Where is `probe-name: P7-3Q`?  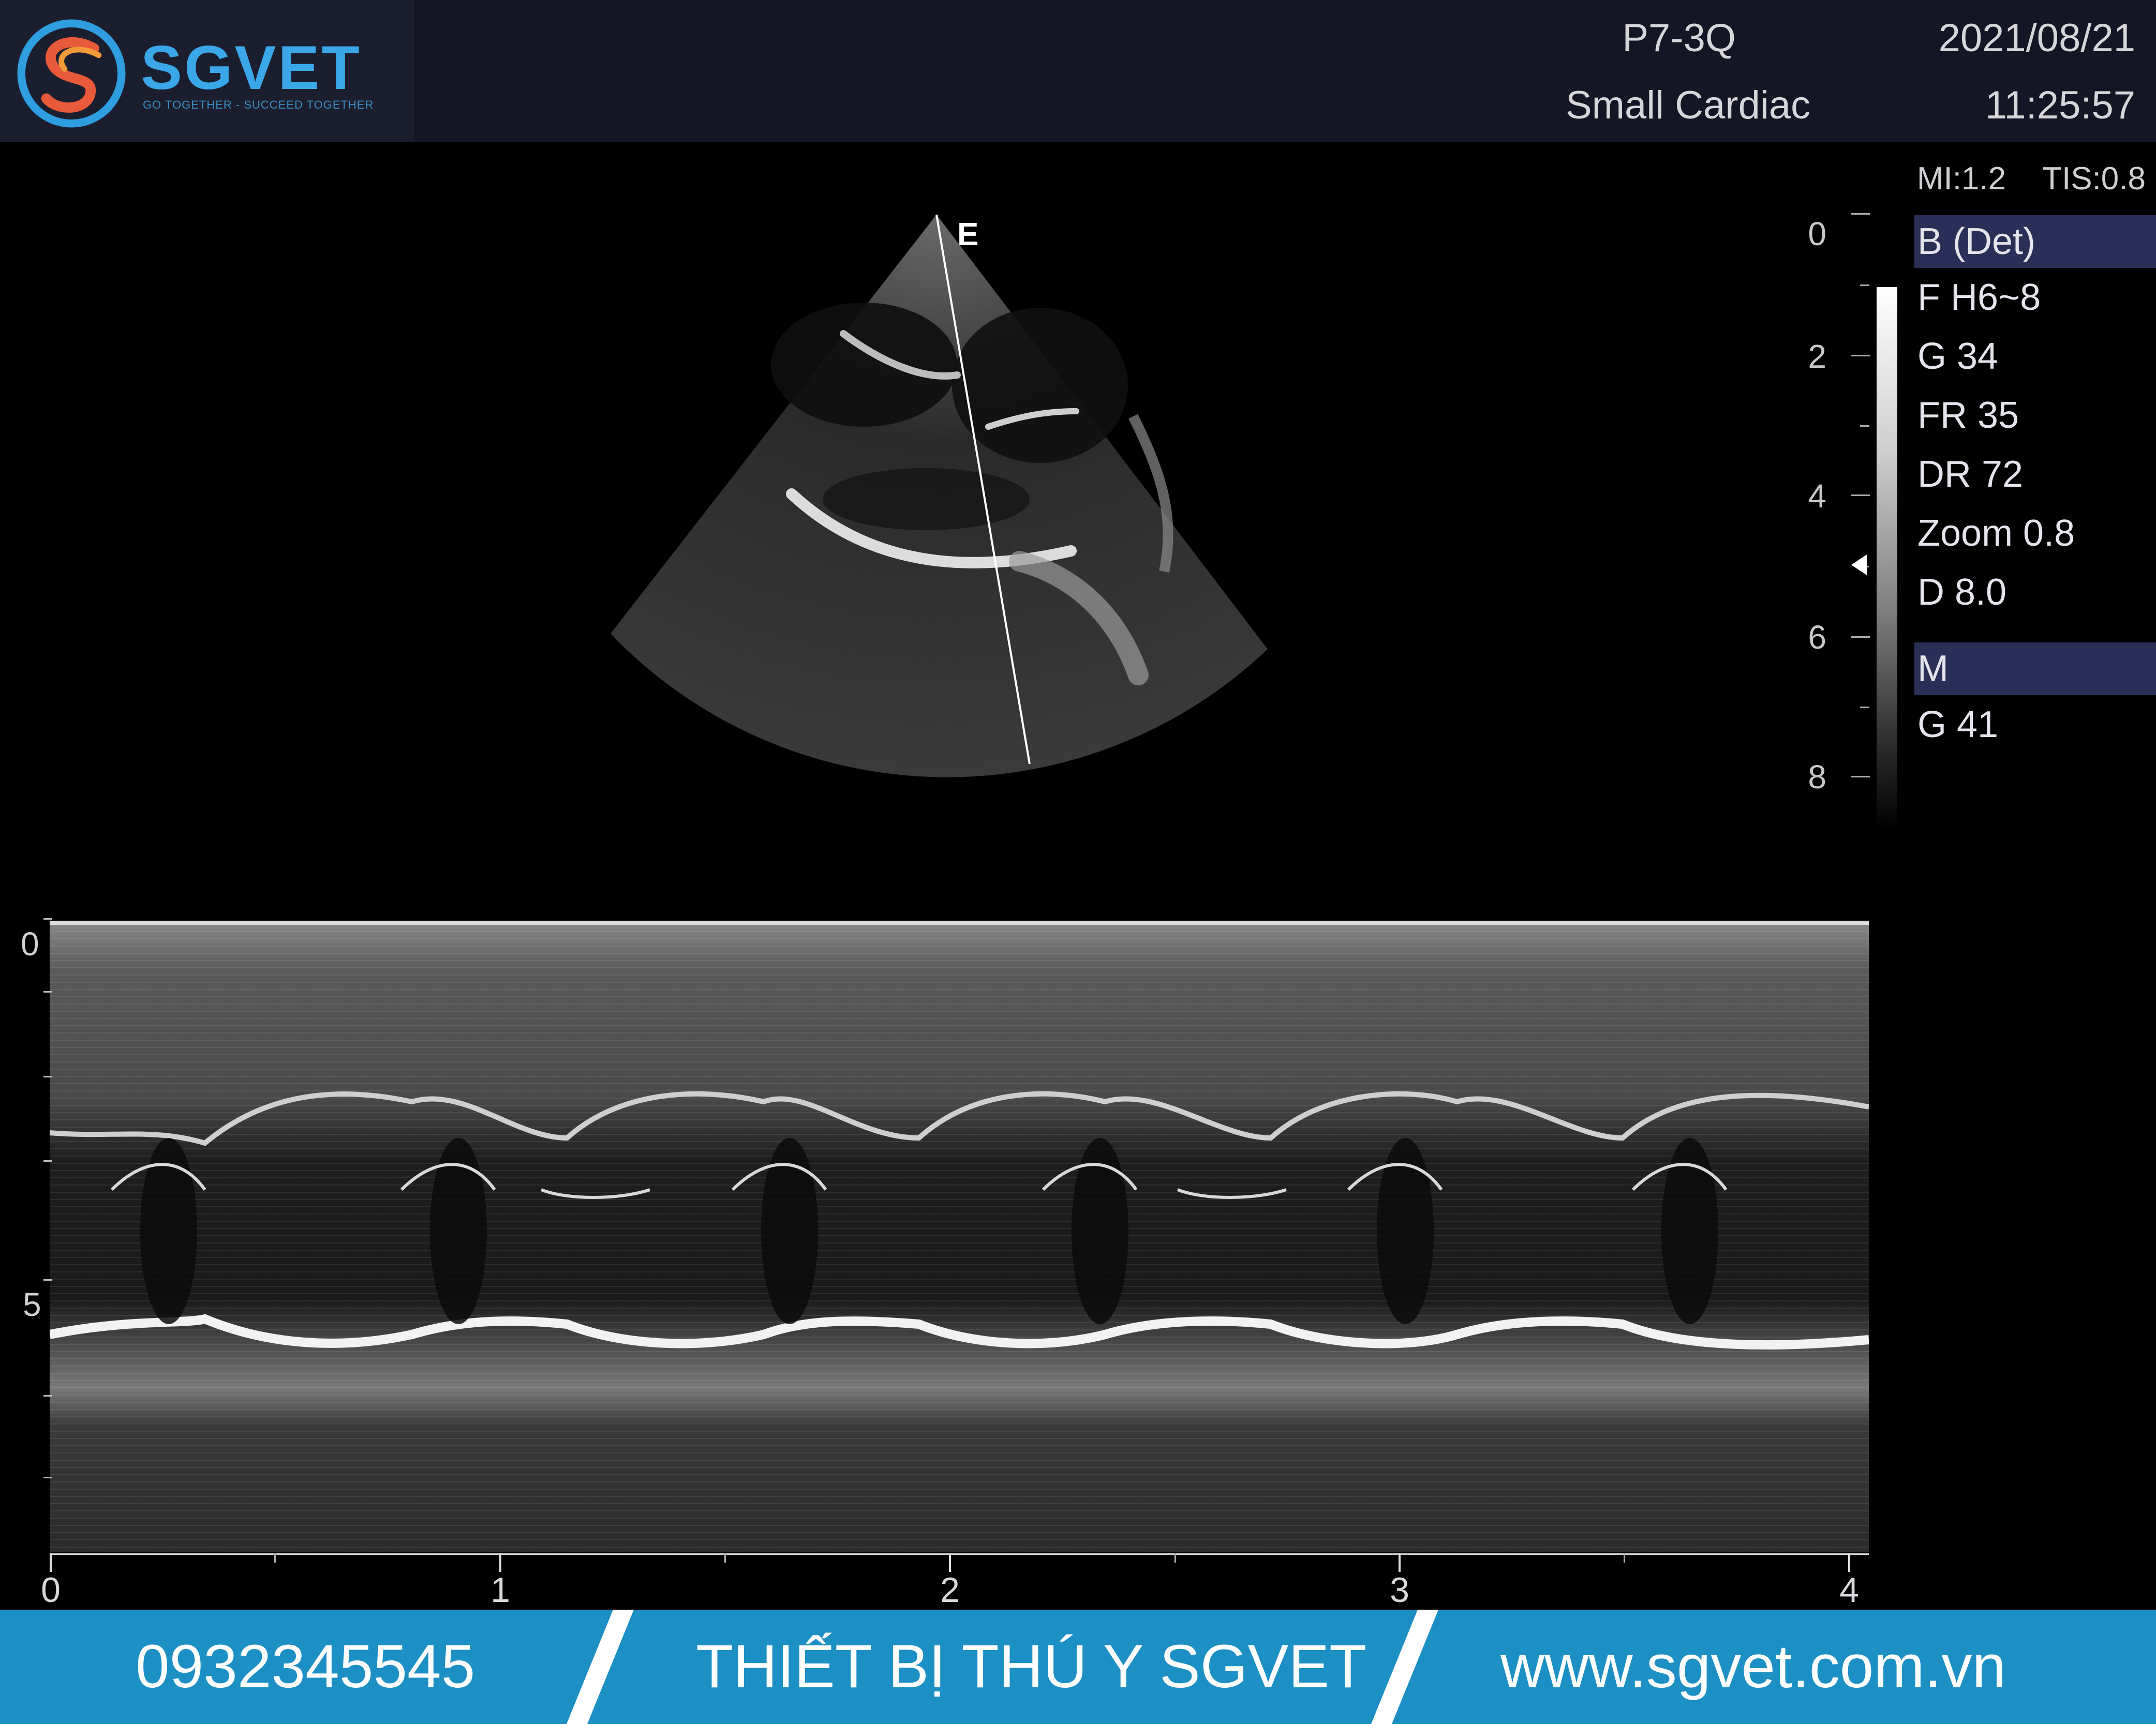
probe-name: P7-3Q is located at coordinates (1679, 38).